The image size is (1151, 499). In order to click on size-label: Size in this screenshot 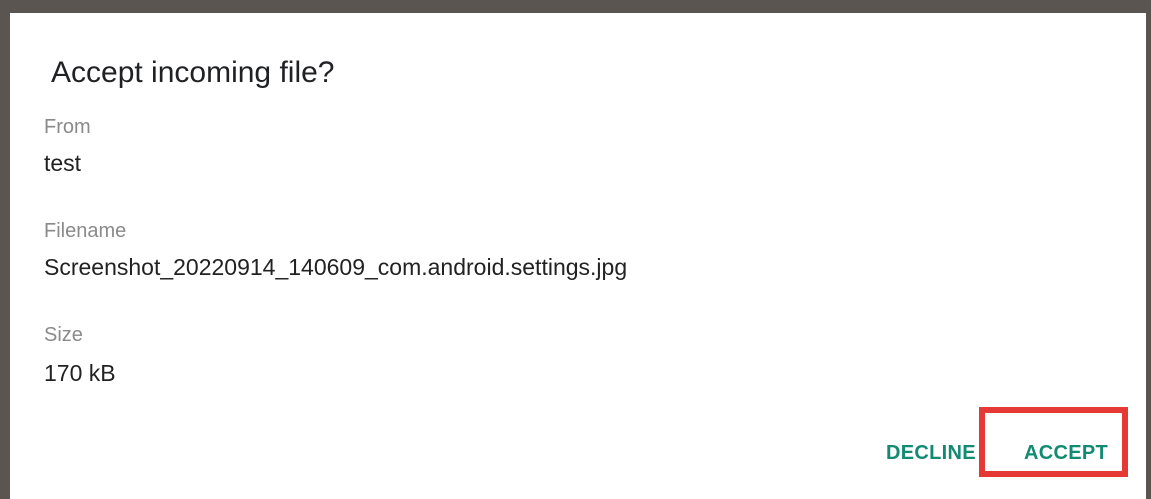, I will do `click(63, 335)`.